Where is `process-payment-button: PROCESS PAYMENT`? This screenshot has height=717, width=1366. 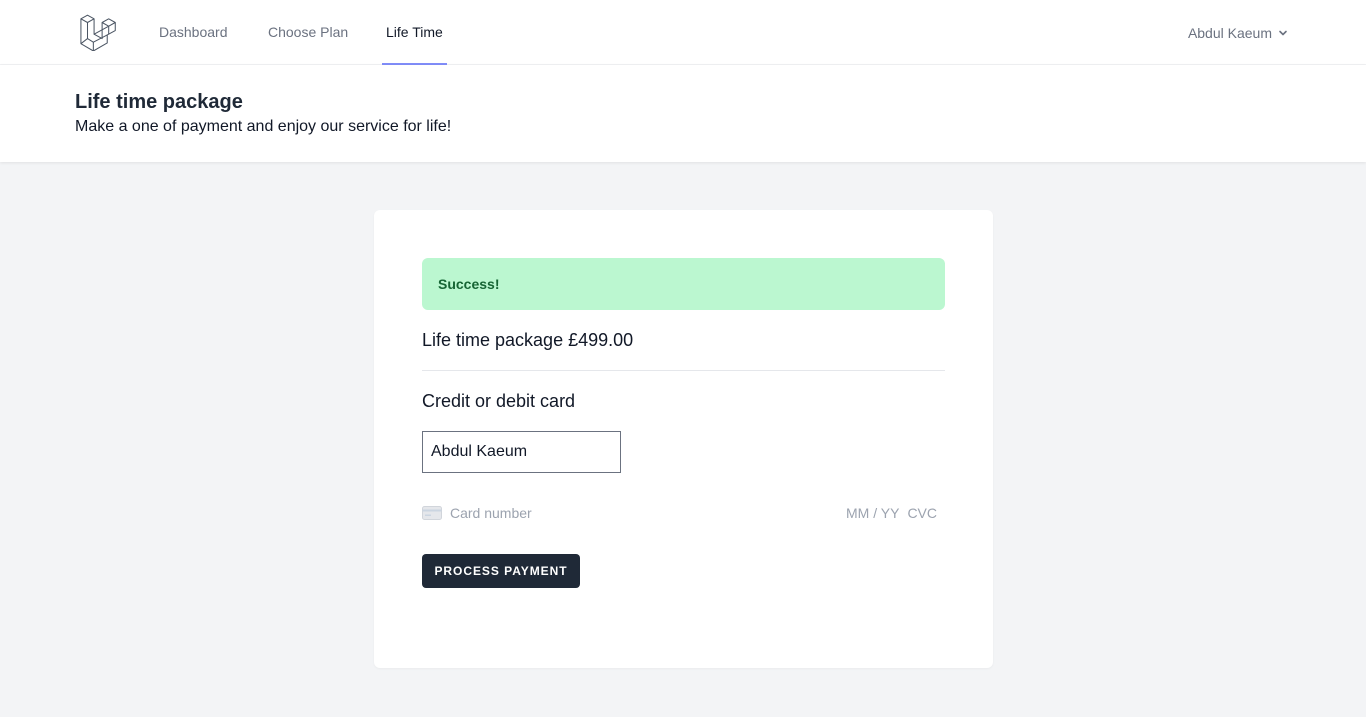 process-payment-button: PROCESS PAYMENT is located at coordinates (501, 571).